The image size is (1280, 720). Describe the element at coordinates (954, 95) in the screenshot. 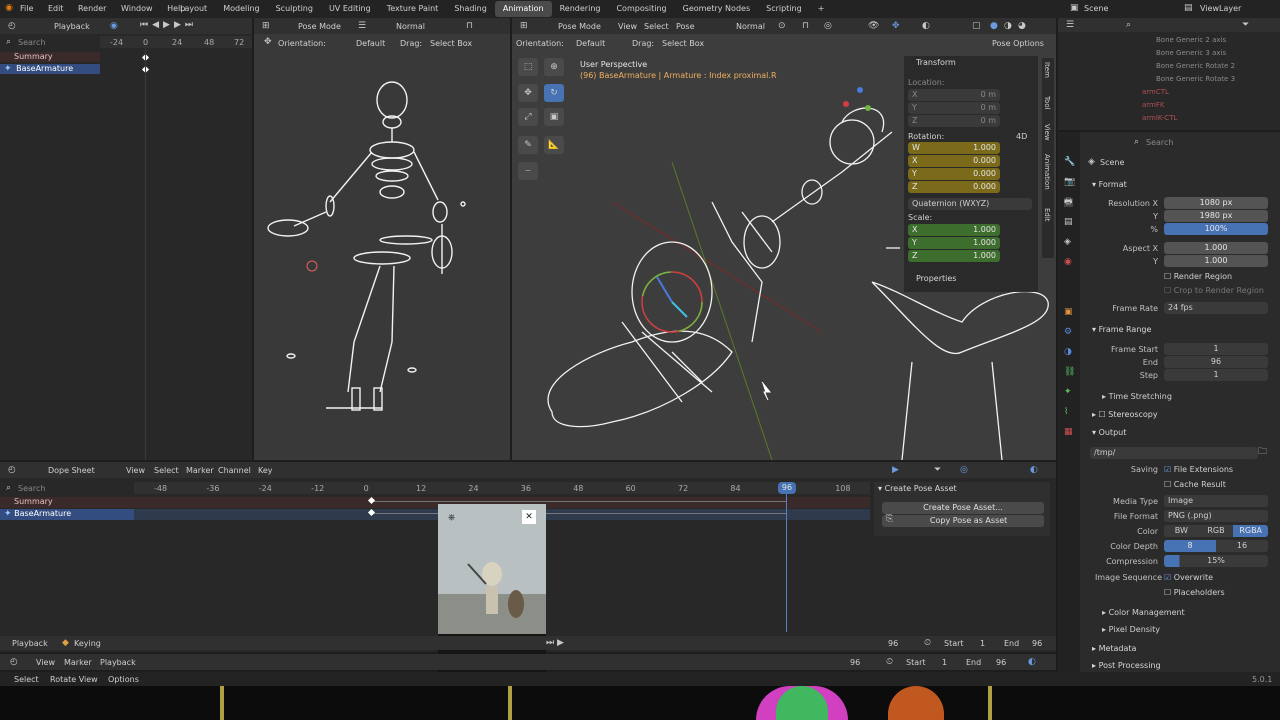

I see `location-x-field: X0 m` at that location.